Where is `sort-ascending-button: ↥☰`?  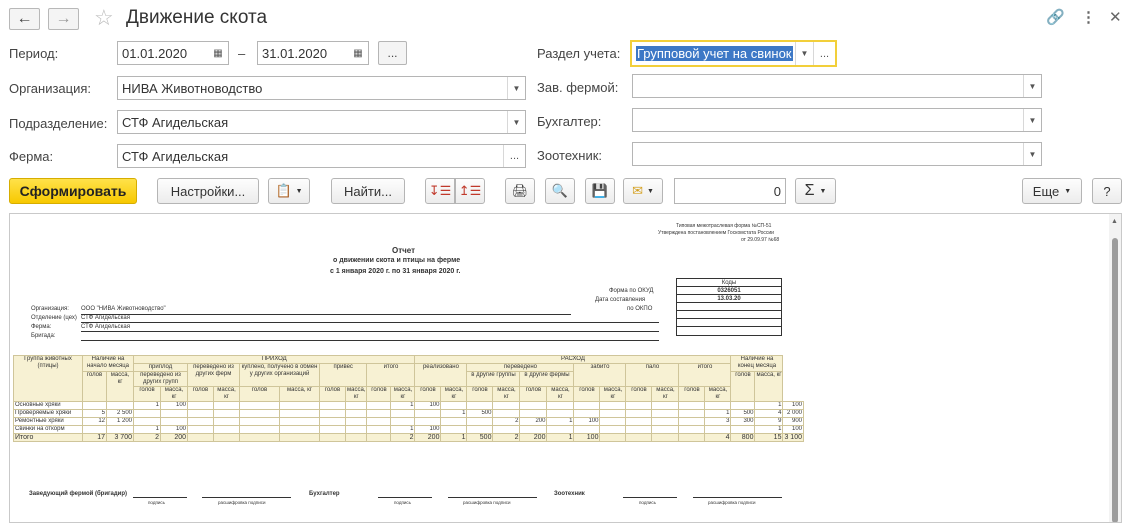 sort-ascending-button: ↥☰ is located at coordinates (470, 191).